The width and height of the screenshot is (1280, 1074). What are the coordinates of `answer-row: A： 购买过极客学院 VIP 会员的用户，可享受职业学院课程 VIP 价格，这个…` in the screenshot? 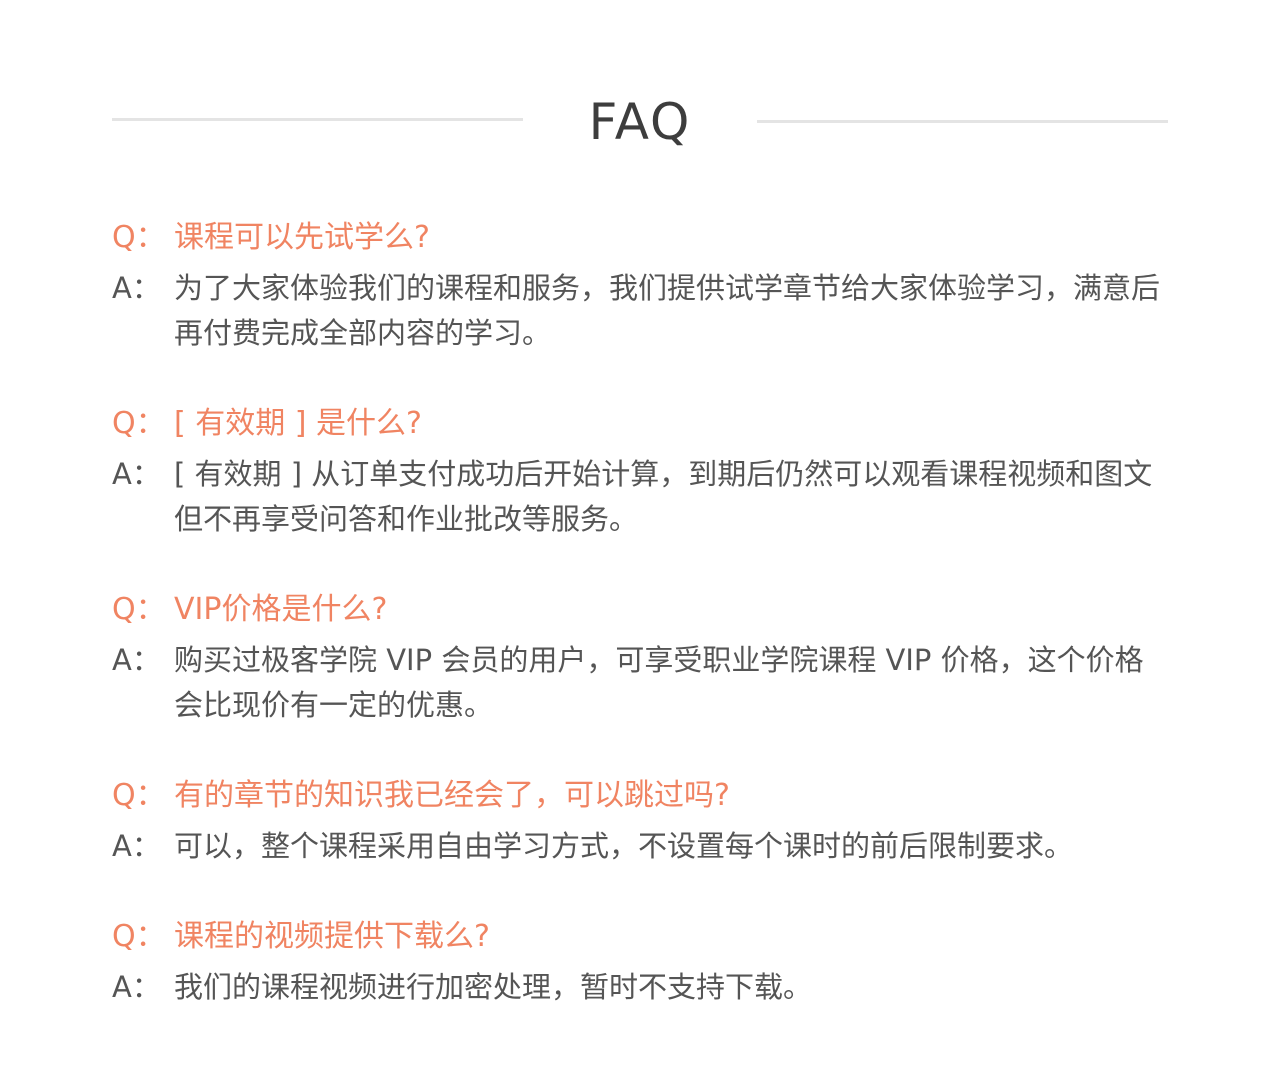 It's located at (642, 683).